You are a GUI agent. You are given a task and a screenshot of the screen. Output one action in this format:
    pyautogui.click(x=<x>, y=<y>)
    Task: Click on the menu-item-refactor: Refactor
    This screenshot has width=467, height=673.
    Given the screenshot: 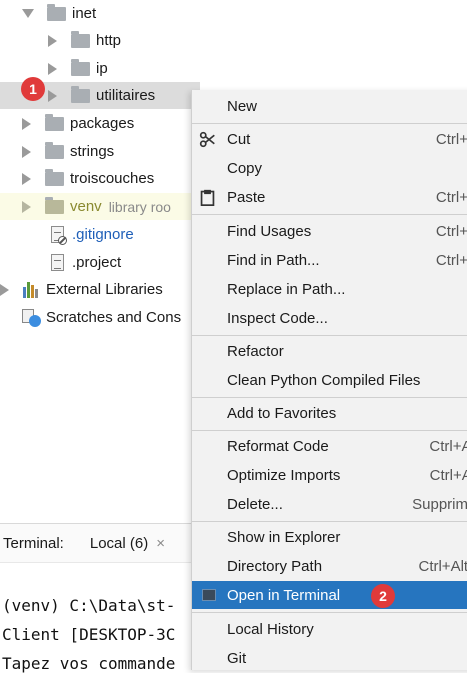 What is the action you would take?
    pyautogui.click(x=329, y=351)
    